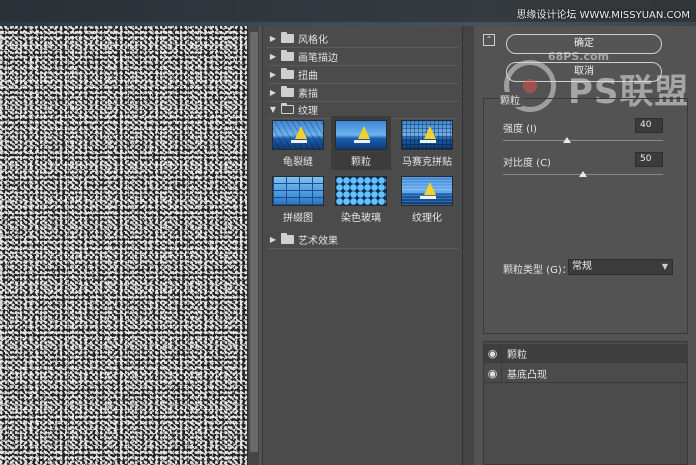 Image resolution: width=696 pixels, height=465 pixels. I want to click on logo-dot, so click(530, 86).